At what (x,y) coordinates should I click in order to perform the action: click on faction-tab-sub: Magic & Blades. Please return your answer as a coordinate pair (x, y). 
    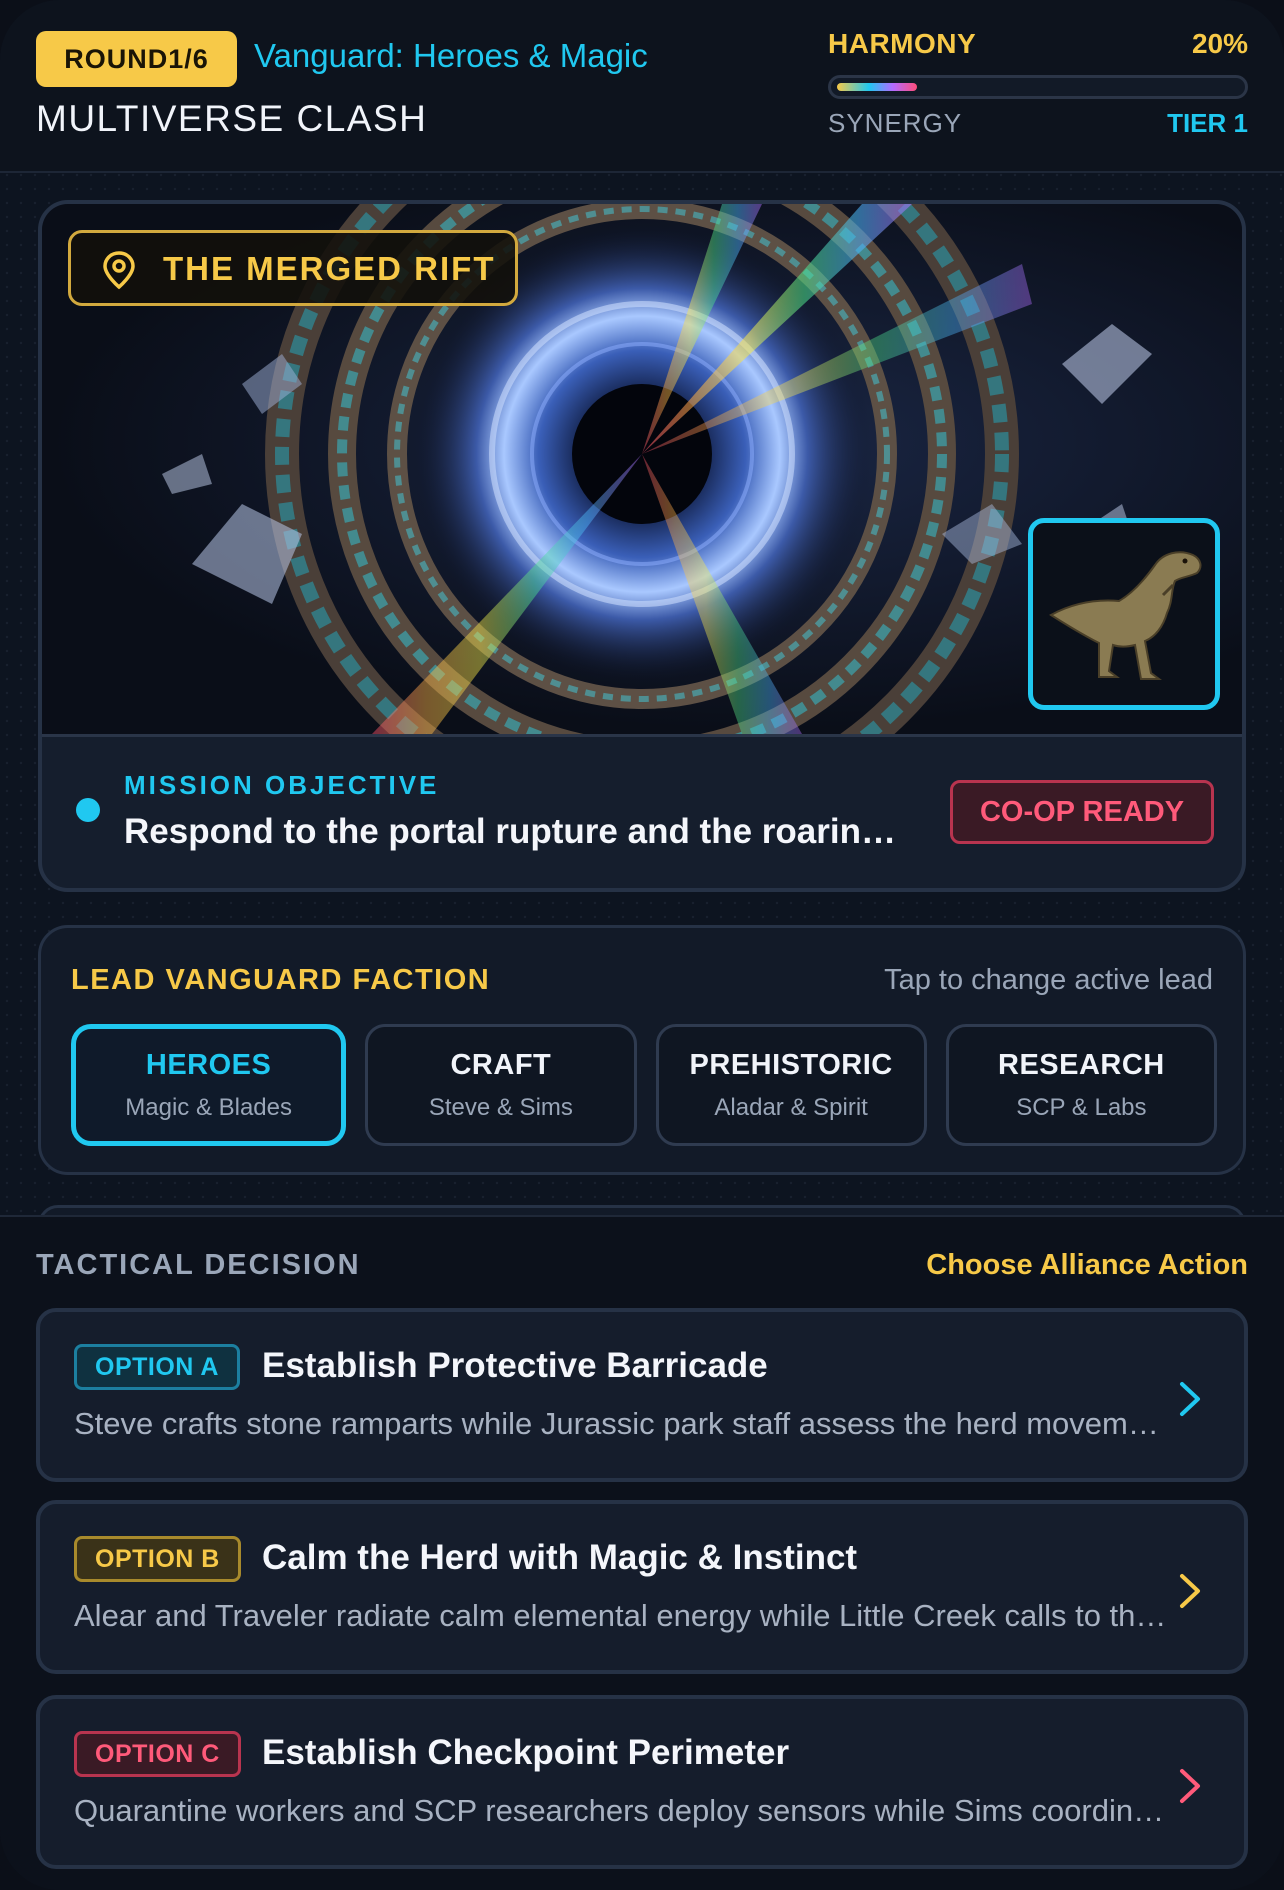
    Looking at the image, I should click on (208, 1107).